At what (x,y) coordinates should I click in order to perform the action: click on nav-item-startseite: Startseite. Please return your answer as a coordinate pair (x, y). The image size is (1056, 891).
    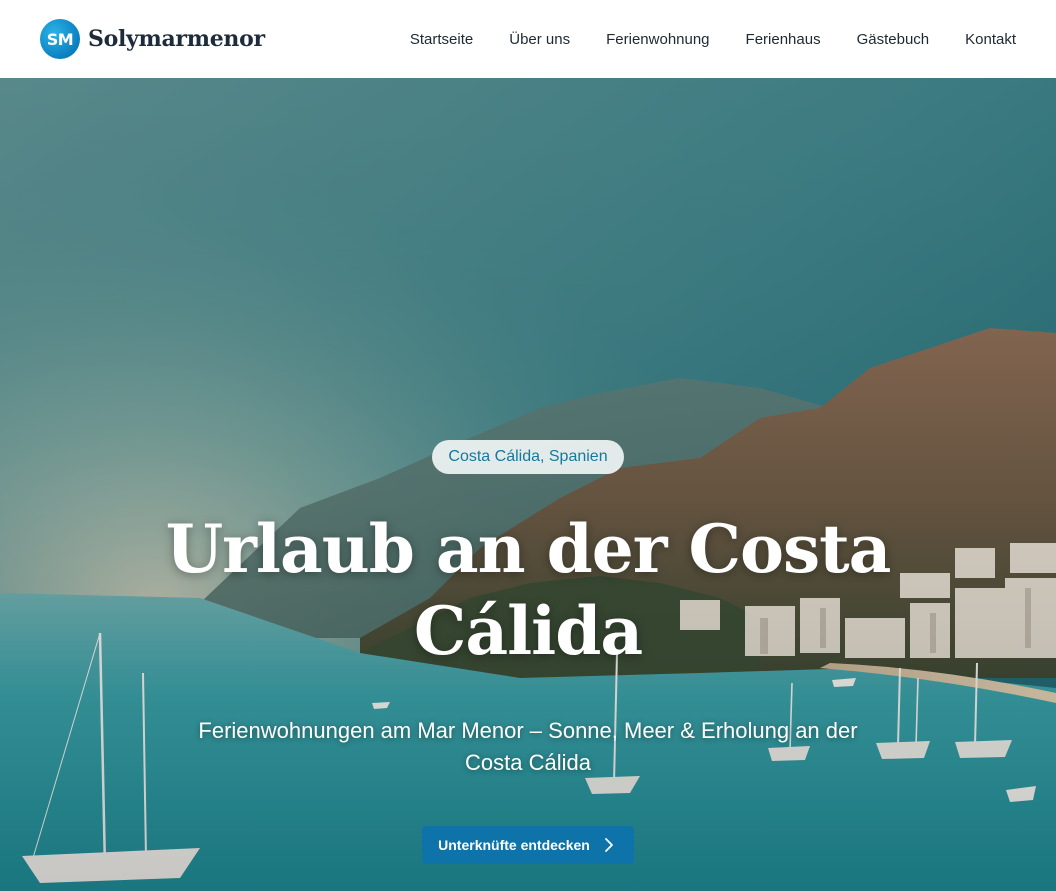
    Looking at the image, I should click on (441, 39).